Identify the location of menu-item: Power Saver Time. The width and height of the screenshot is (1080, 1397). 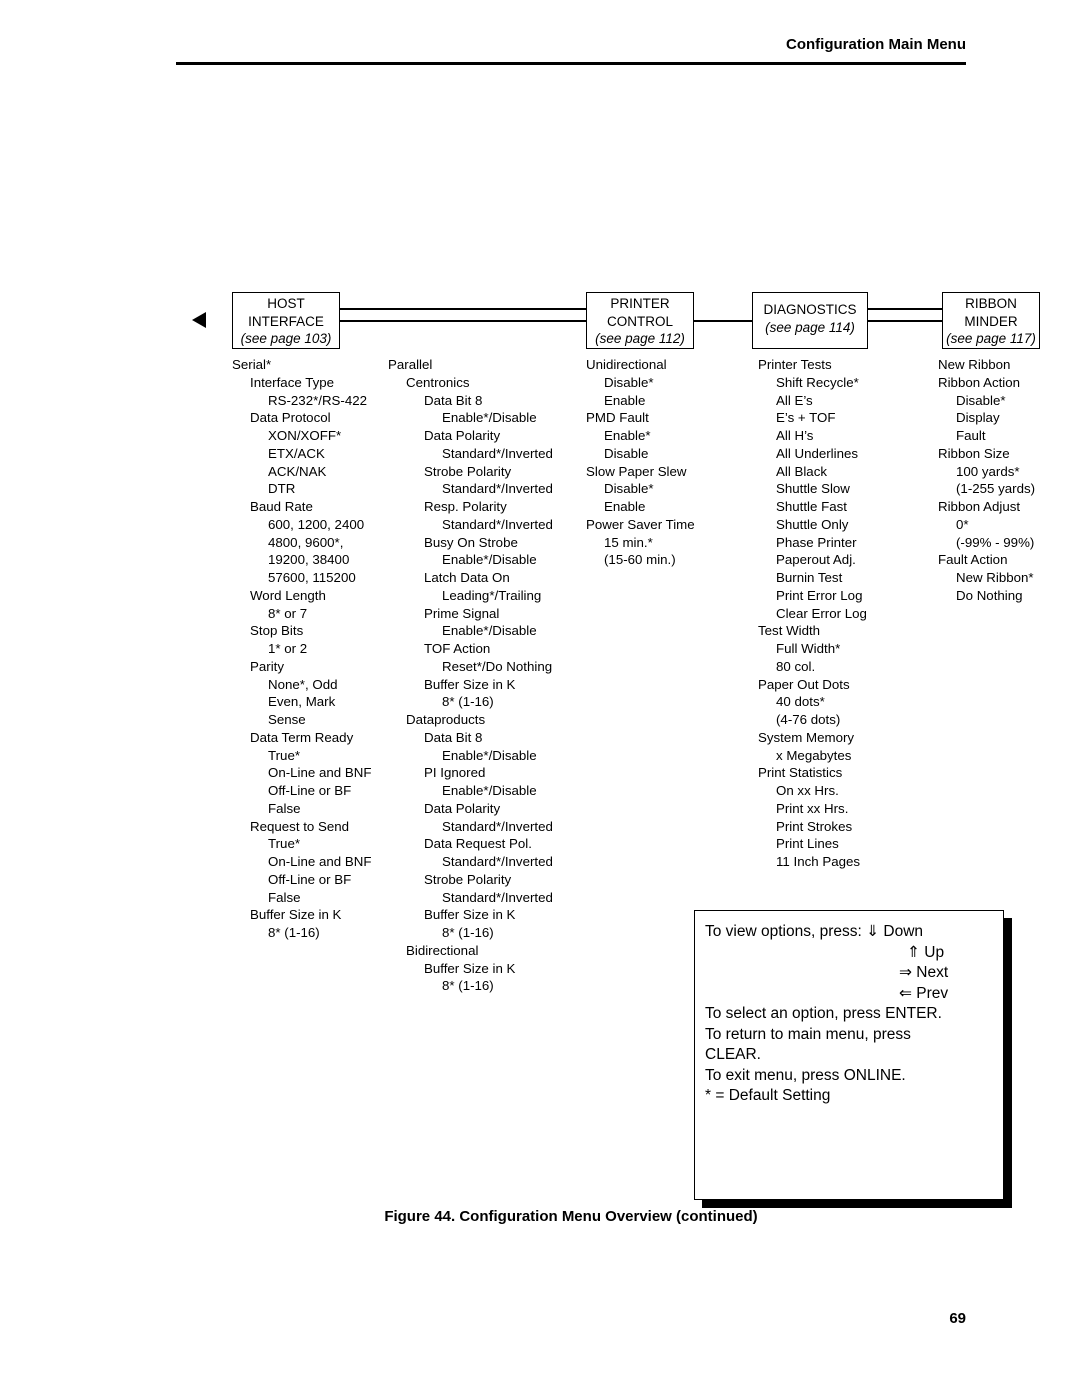
(640, 524).